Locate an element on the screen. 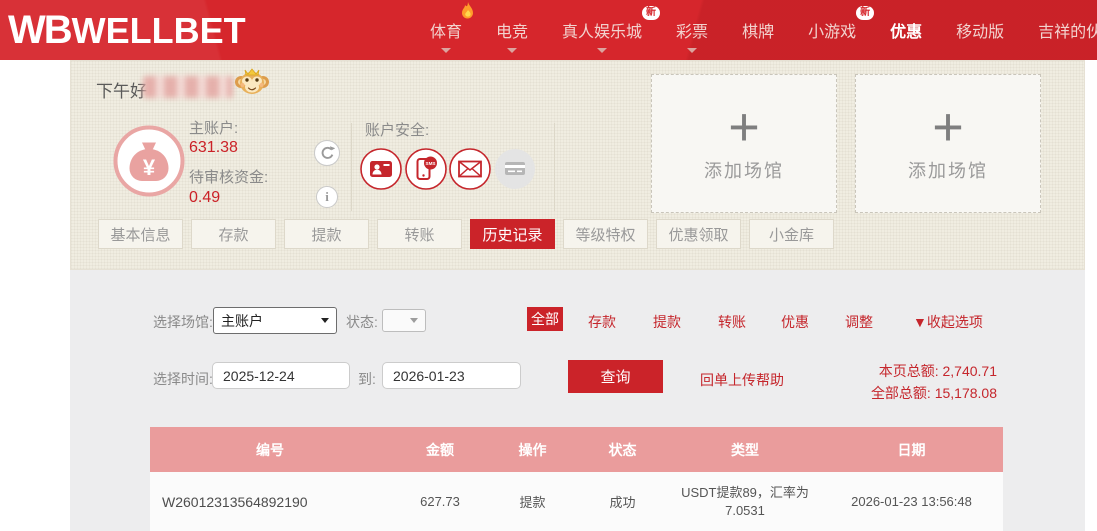  main-nav: 体育 电竞 真人娱乐城 新 彩票 棋牌 小游戏 新 优惠 移动版 吉祥的伙 is located at coordinates (763, 30).